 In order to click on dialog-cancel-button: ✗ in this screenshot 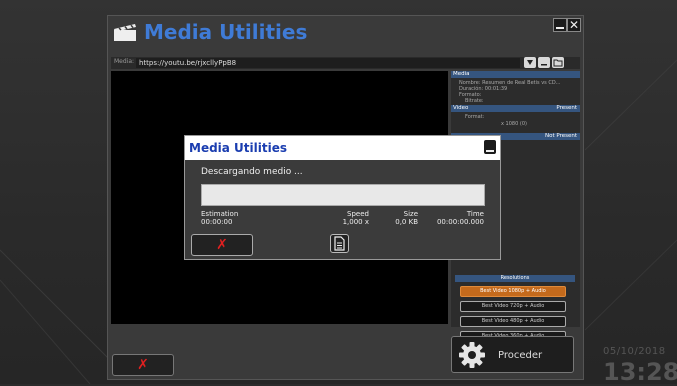, I will do `click(222, 245)`.